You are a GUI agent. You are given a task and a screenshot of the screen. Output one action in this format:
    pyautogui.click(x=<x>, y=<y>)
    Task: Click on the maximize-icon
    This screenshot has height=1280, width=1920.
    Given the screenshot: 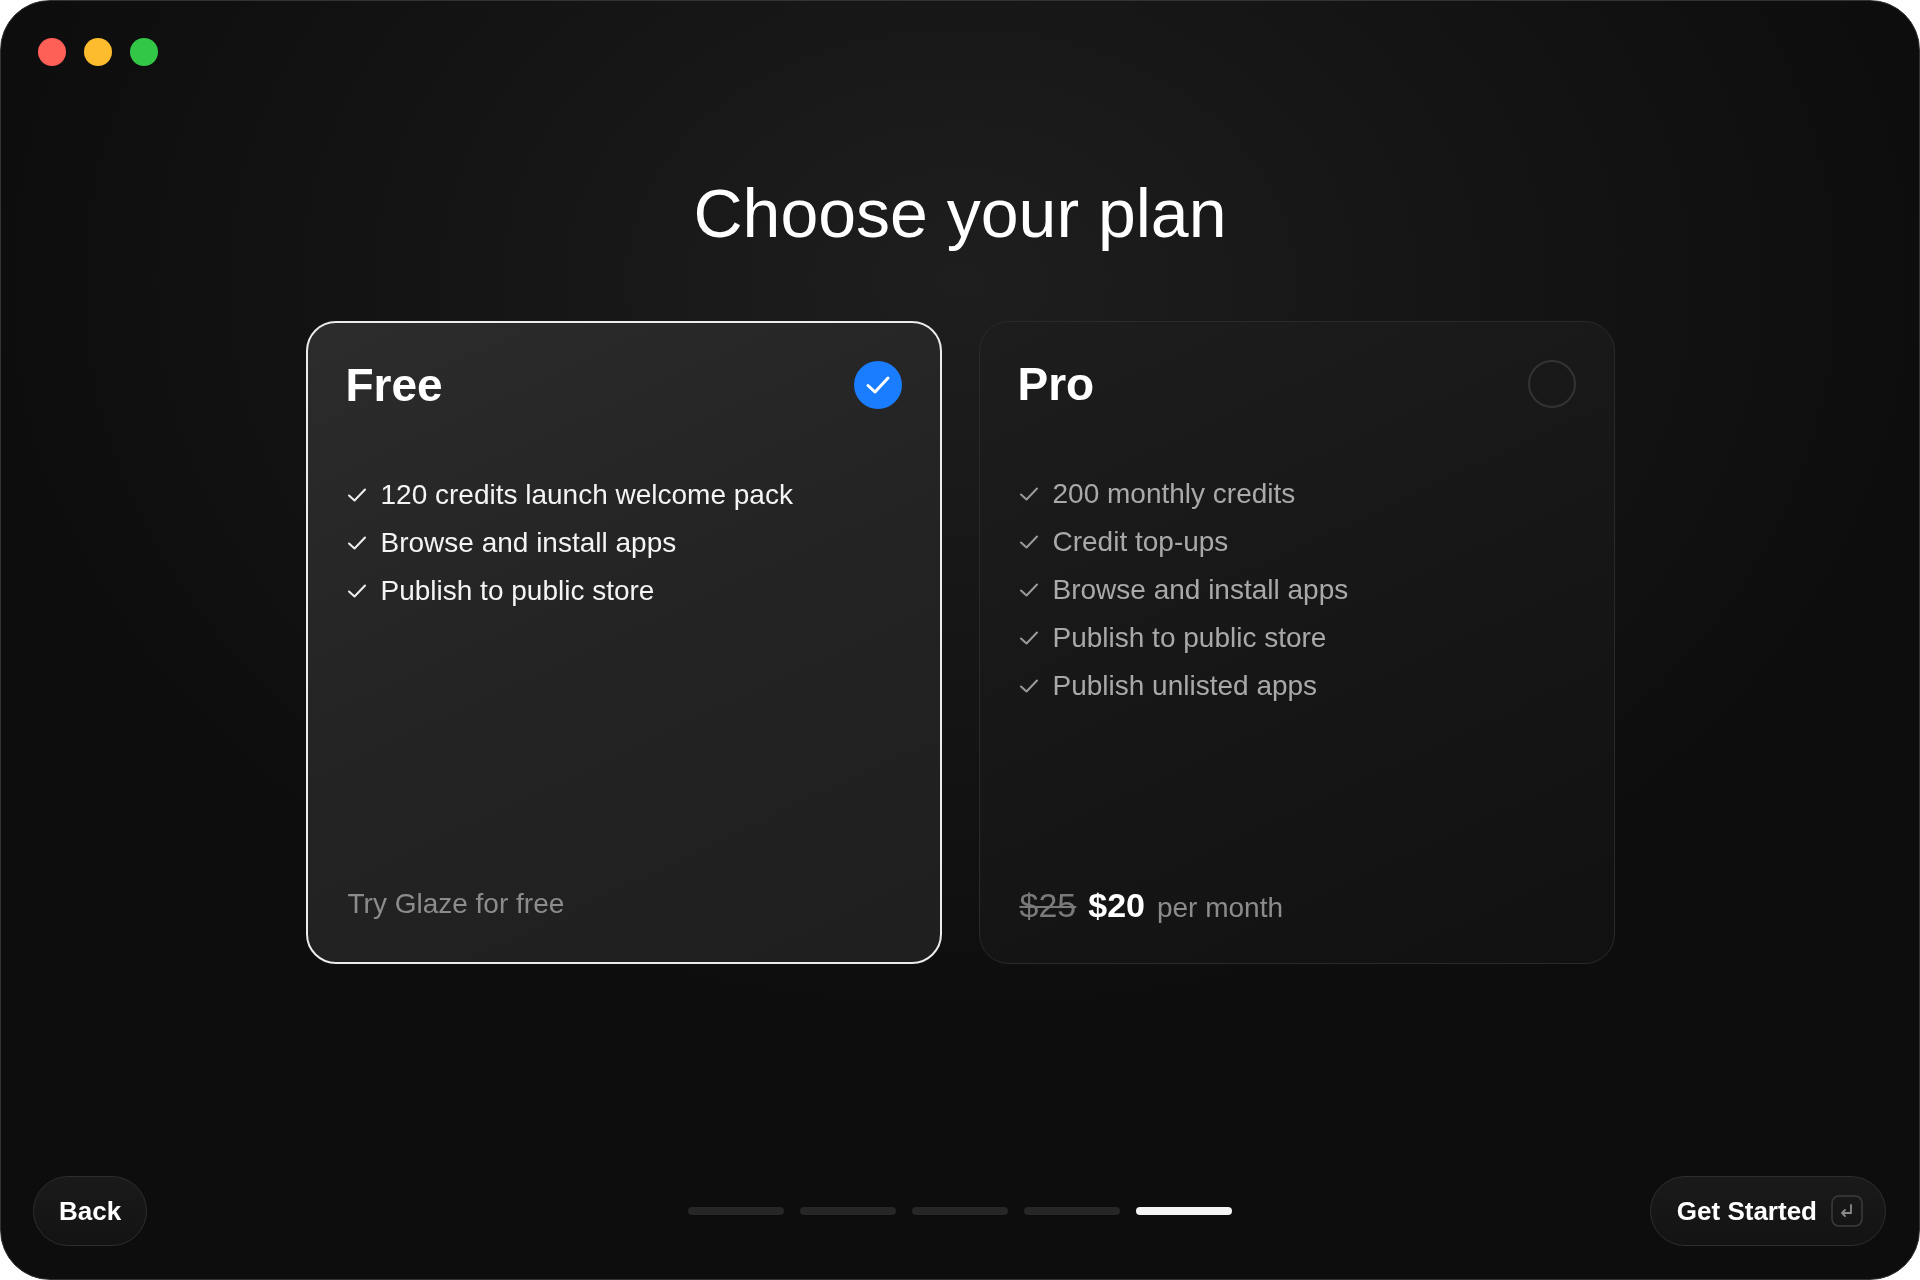 What is the action you would take?
    pyautogui.click(x=144, y=52)
    